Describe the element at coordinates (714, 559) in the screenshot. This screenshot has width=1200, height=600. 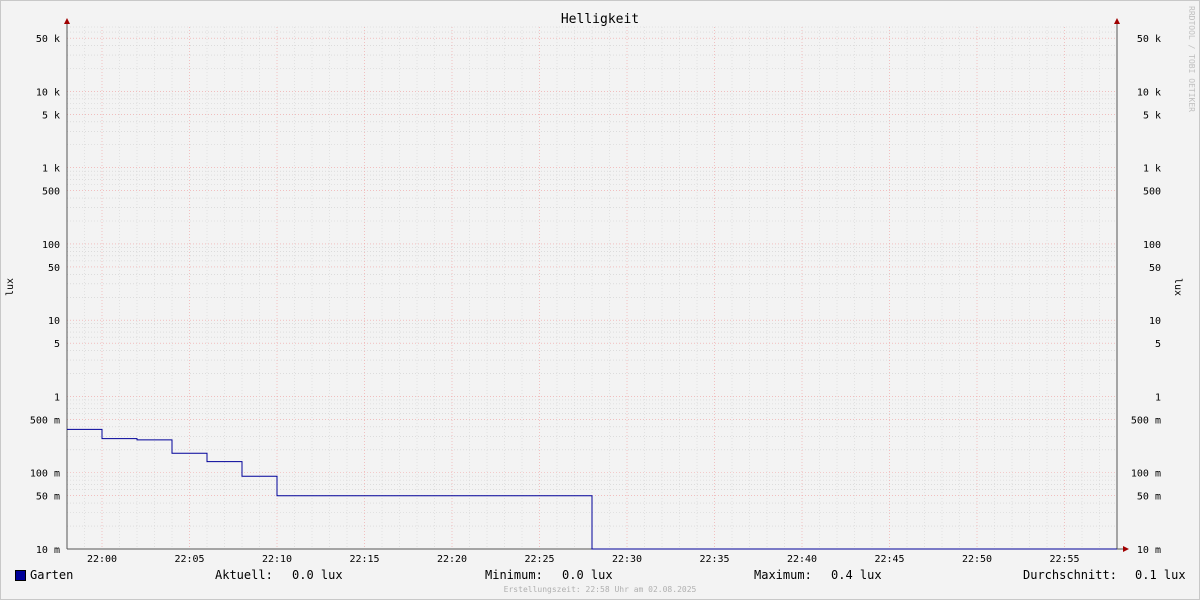
I see `x-tick-label: 22:35` at that location.